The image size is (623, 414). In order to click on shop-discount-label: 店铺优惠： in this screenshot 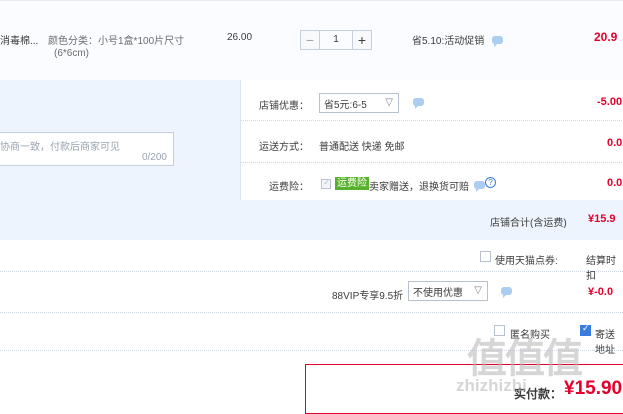, I will do `click(284, 106)`.